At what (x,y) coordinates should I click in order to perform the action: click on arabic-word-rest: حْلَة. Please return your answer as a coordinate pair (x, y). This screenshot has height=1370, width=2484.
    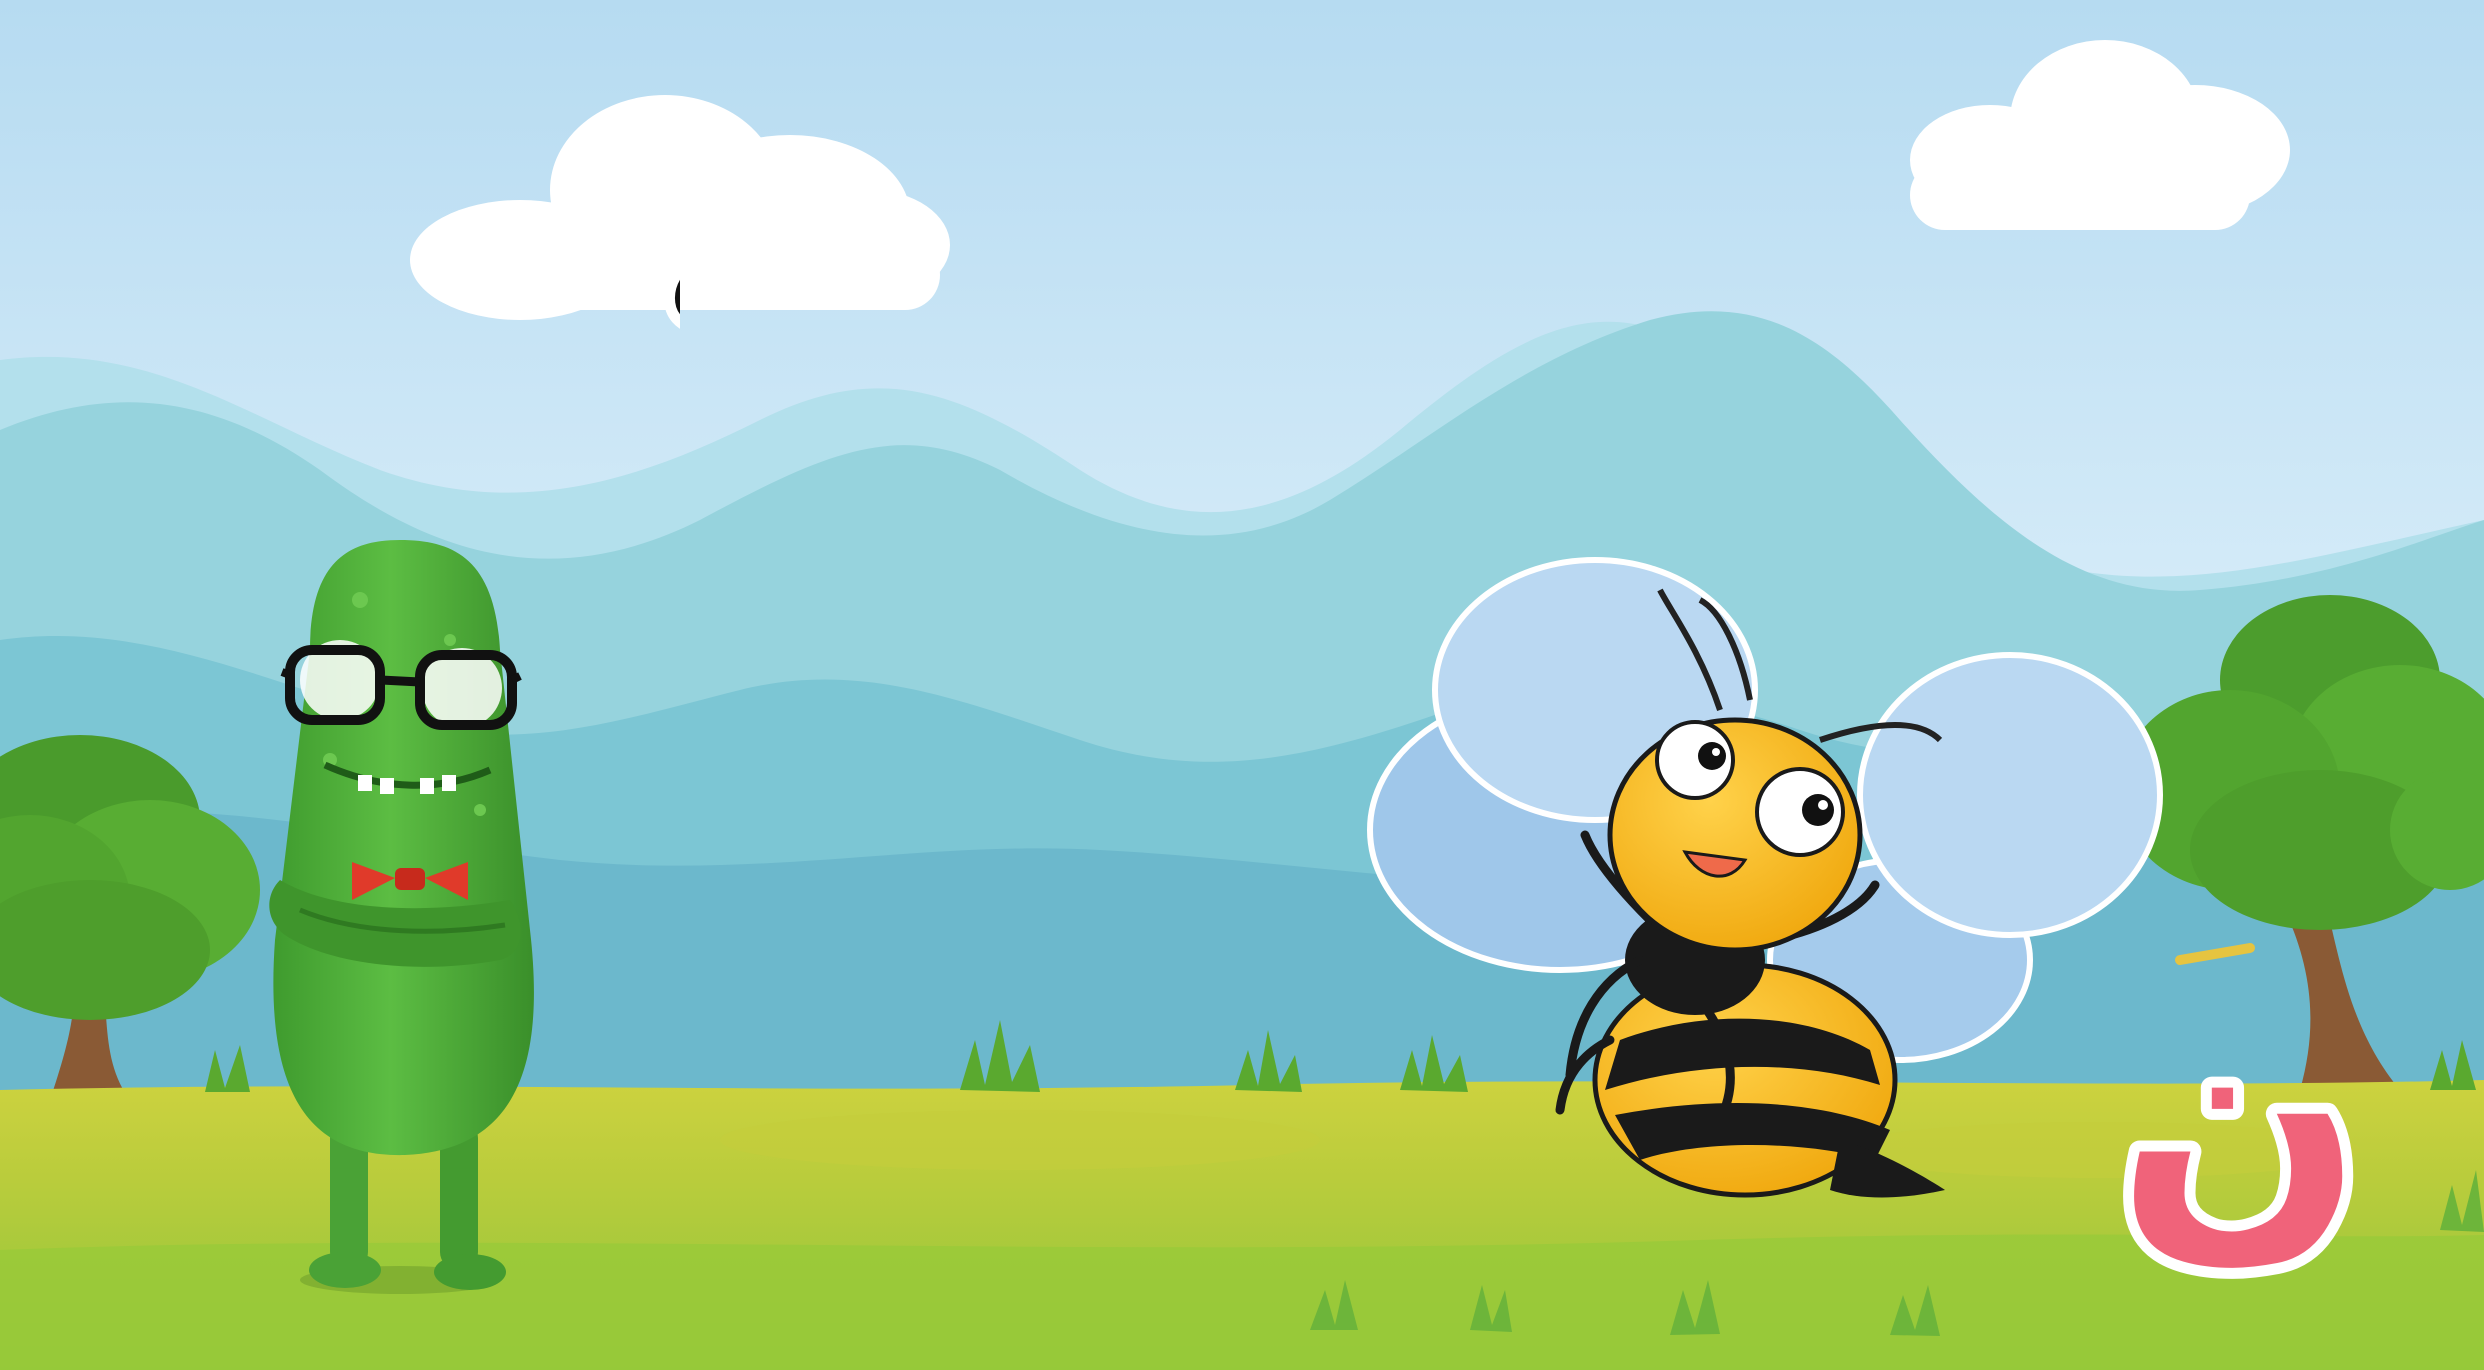
    Looking at the image, I should click on (670, 248).